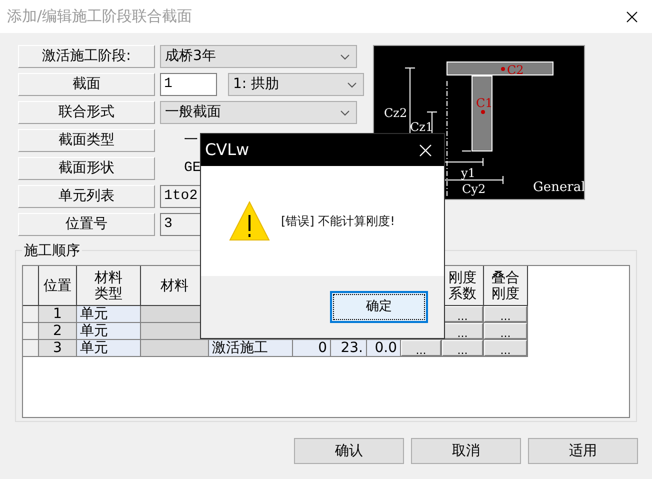 This screenshot has height=479, width=652. I want to click on field-label: 单元列表, so click(86, 196).